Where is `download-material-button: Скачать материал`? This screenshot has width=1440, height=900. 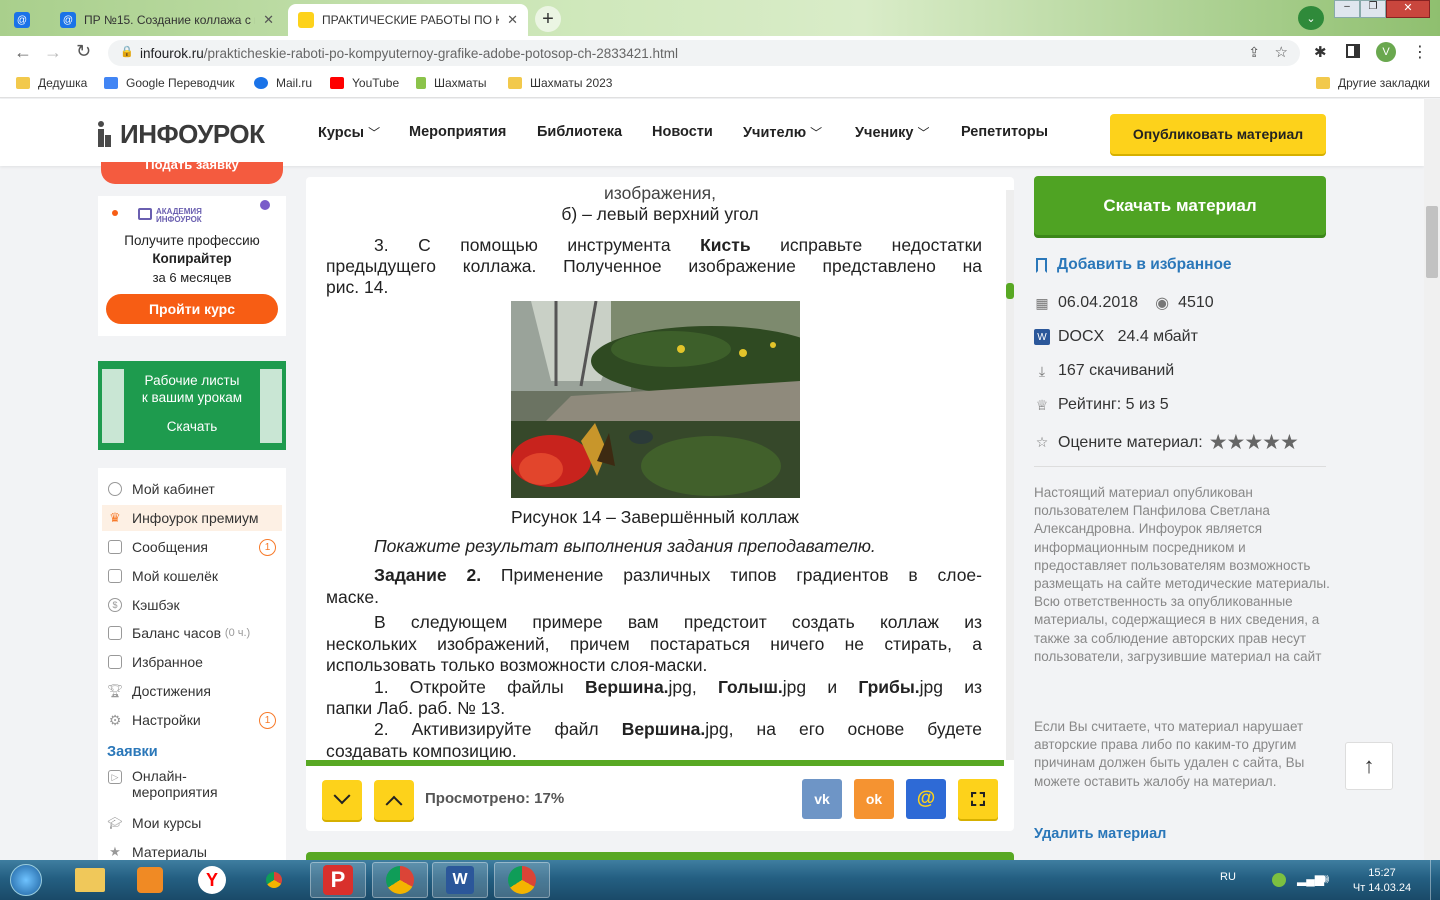 download-material-button: Скачать материал is located at coordinates (1180, 205).